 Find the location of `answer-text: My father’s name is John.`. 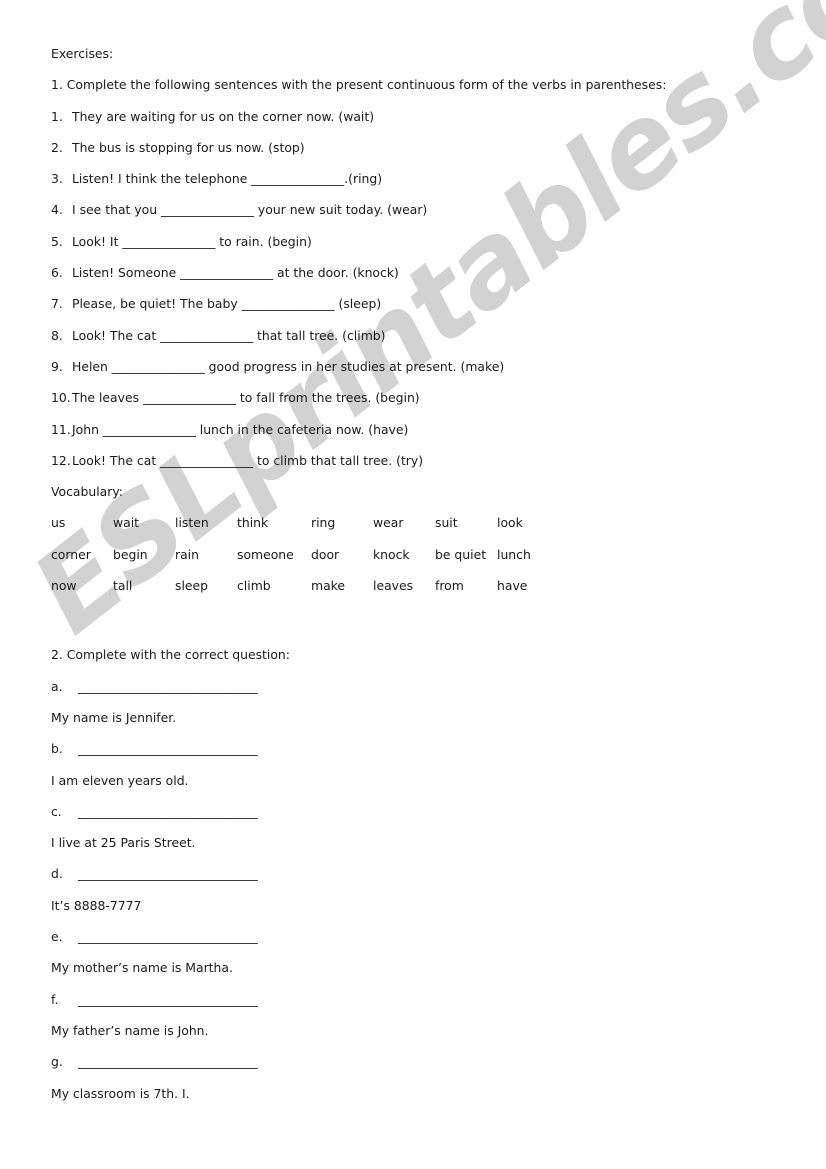

answer-text: My father’s name is John. is located at coordinates (130, 1030).